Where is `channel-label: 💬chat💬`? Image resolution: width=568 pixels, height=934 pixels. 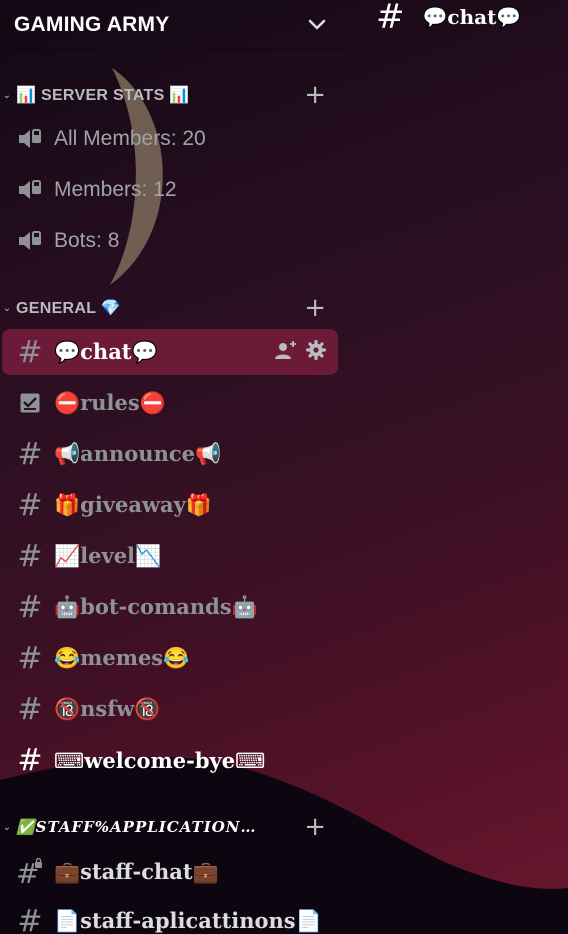 channel-label: 💬chat💬 is located at coordinates (106, 351).